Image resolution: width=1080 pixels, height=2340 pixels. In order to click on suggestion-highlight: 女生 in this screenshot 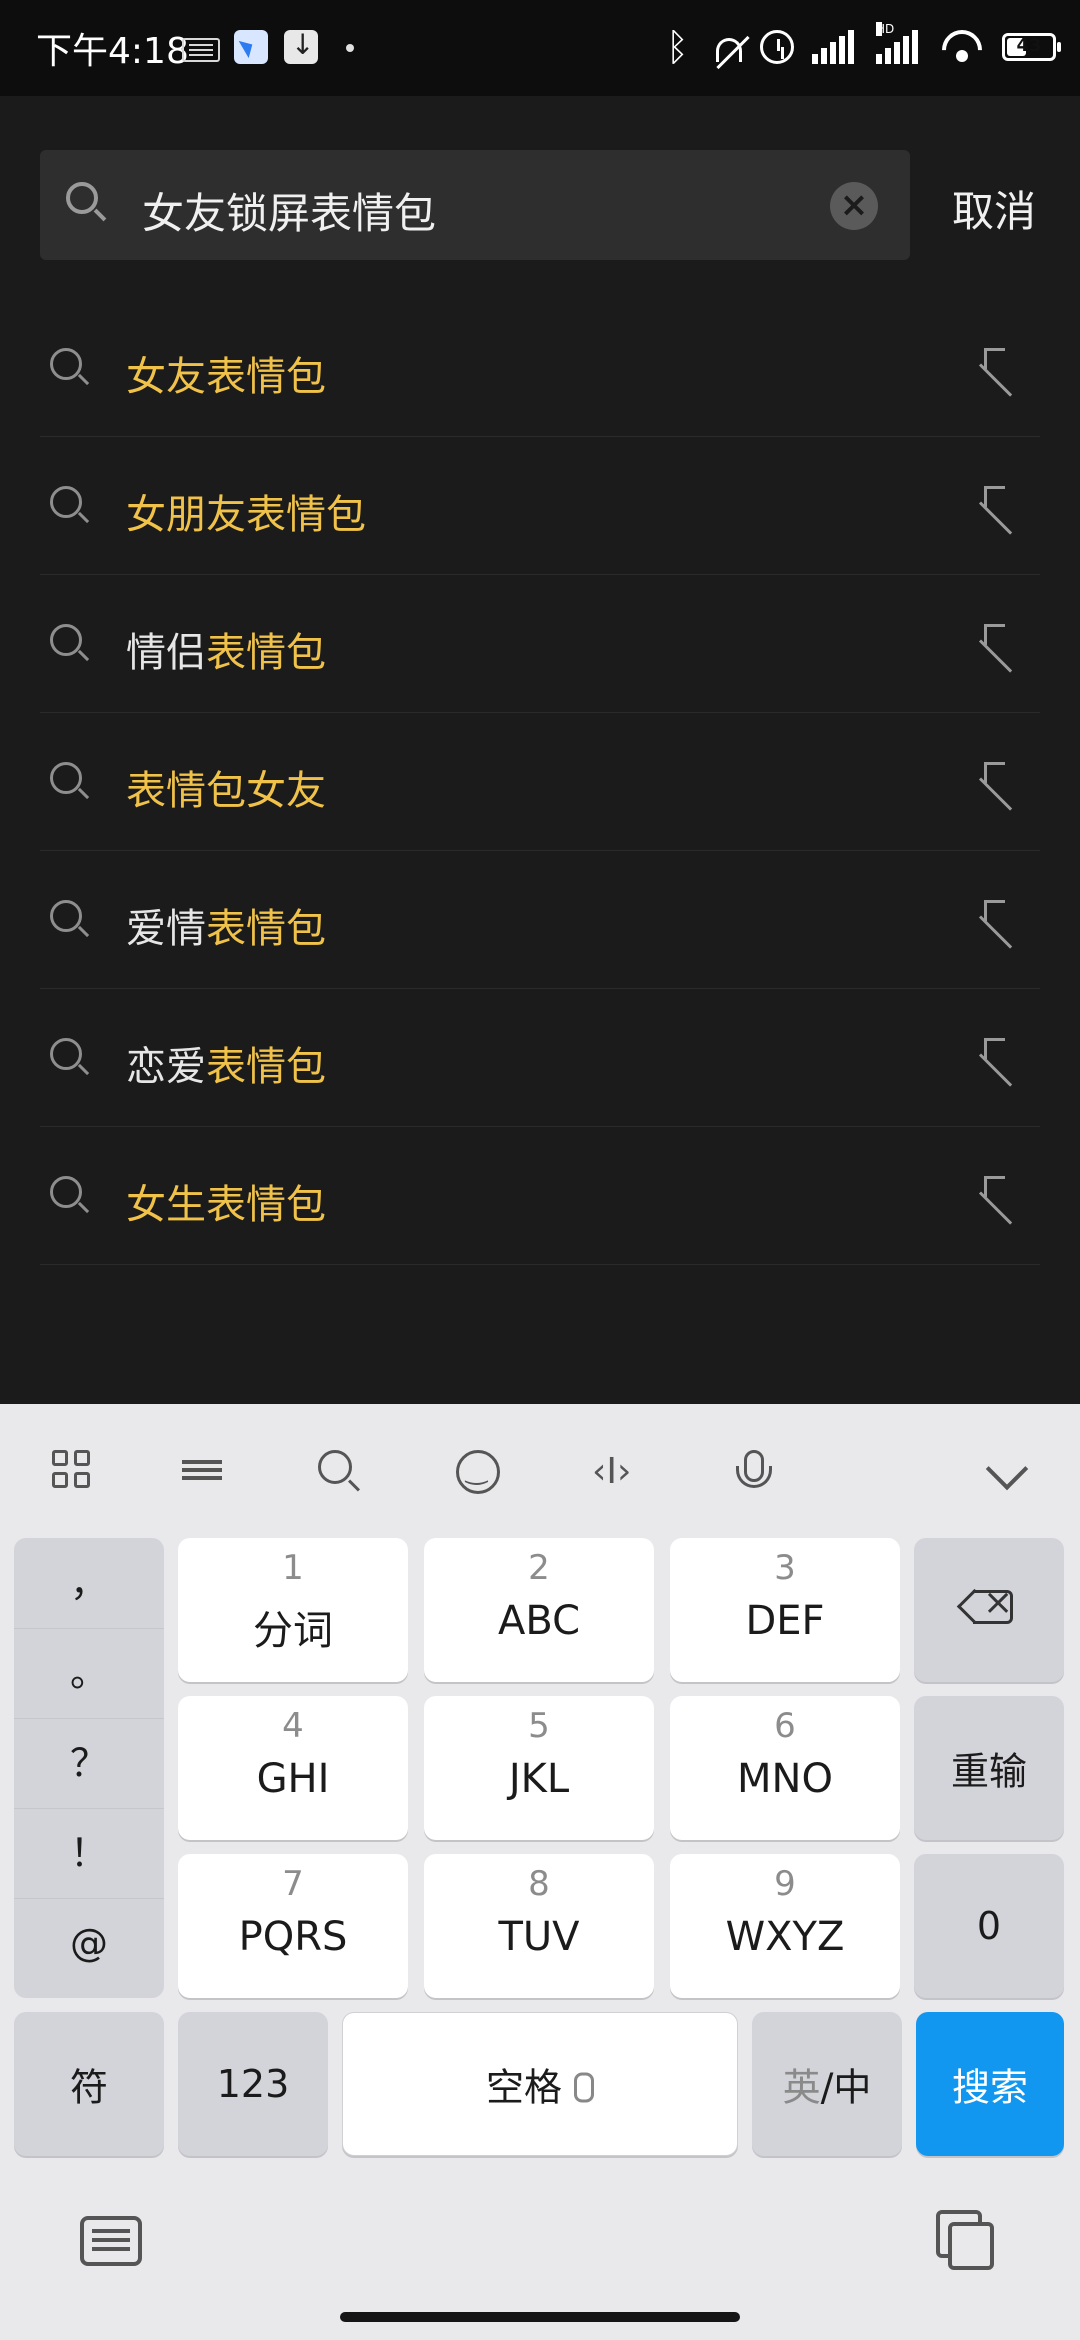, I will do `click(166, 1205)`.